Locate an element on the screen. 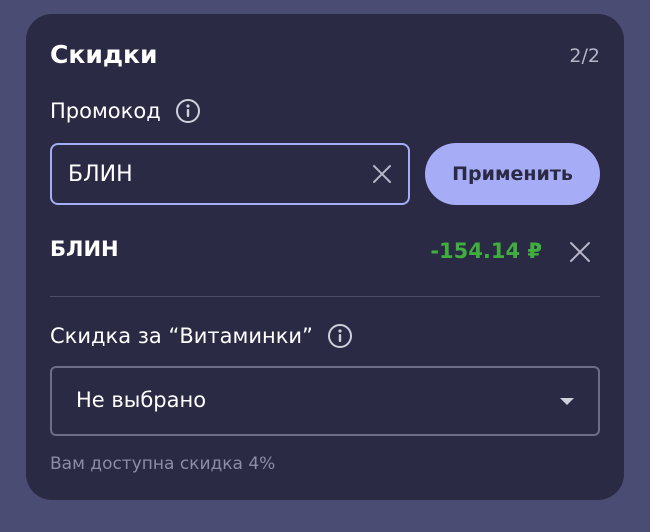 The image size is (650, 532). vitamins-label-row: Скидка за “Витаминки” is located at coordinates (201, 336).